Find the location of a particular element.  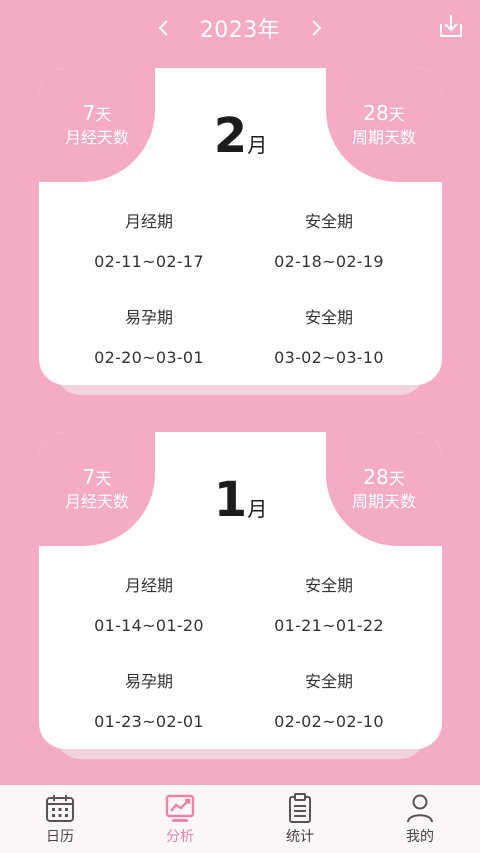

chevron-left-icon is located at coordinates (163, 28).